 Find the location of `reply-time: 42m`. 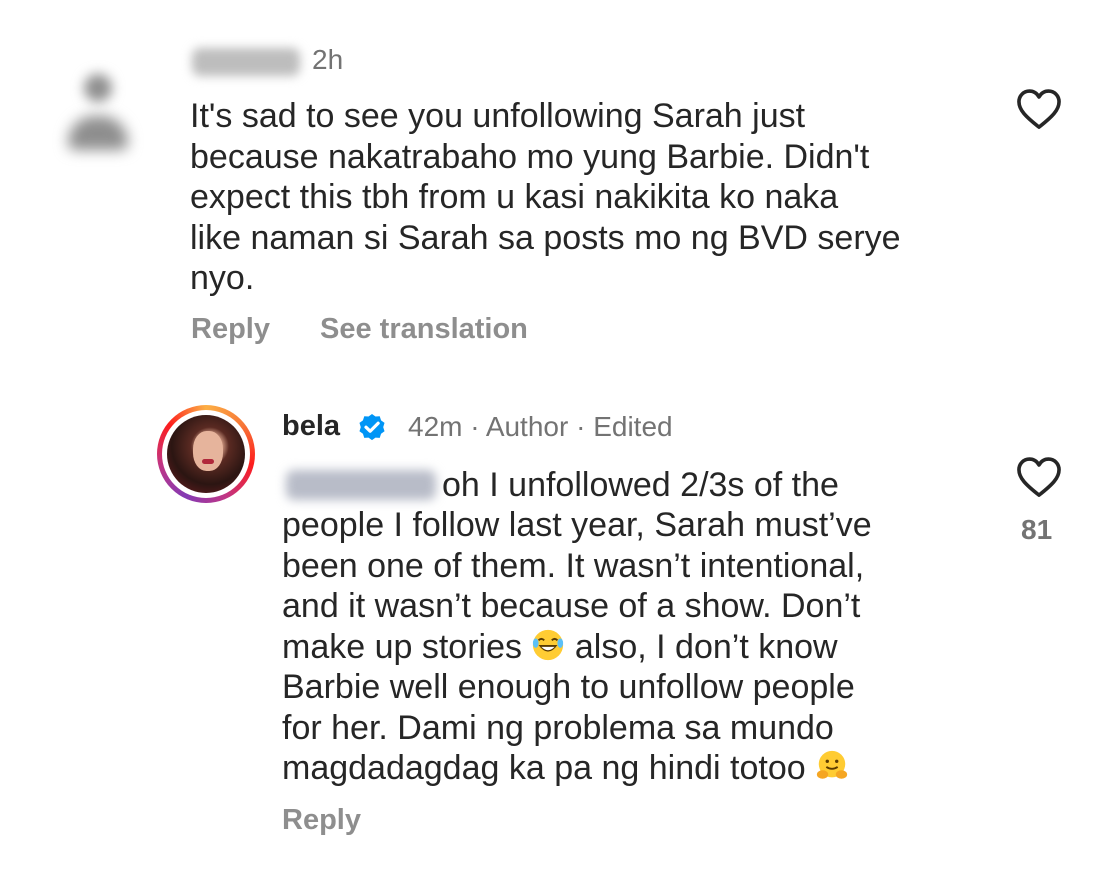

reply-time: 42m is located at coordinates (435, 426).